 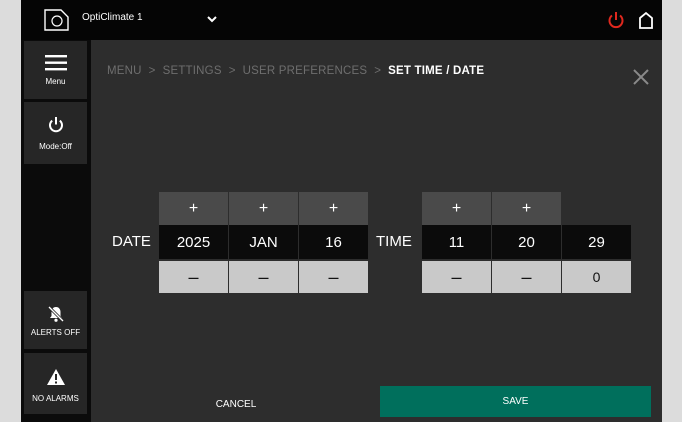 What do you see at coordinates (193, 242) in the screenshot?
I see `year-value: 2025` at bounding box center [193, 242].